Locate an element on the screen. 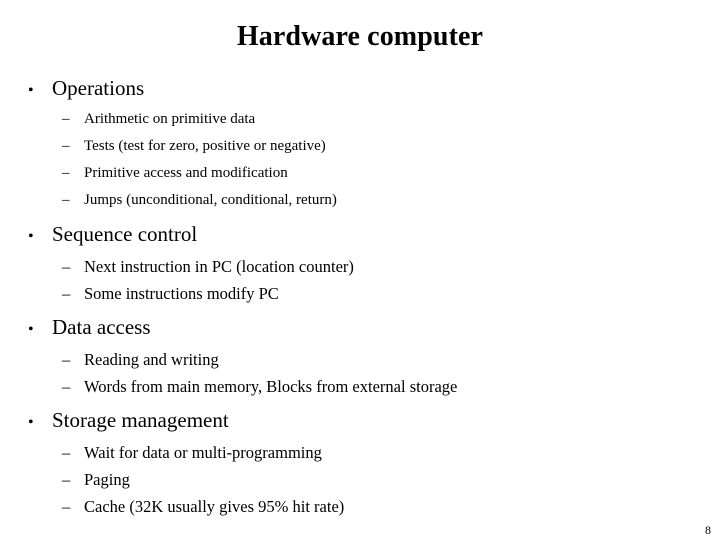  sub-bullet-item: – Arithmetic on primitive data is located at coordinates (360, 119).